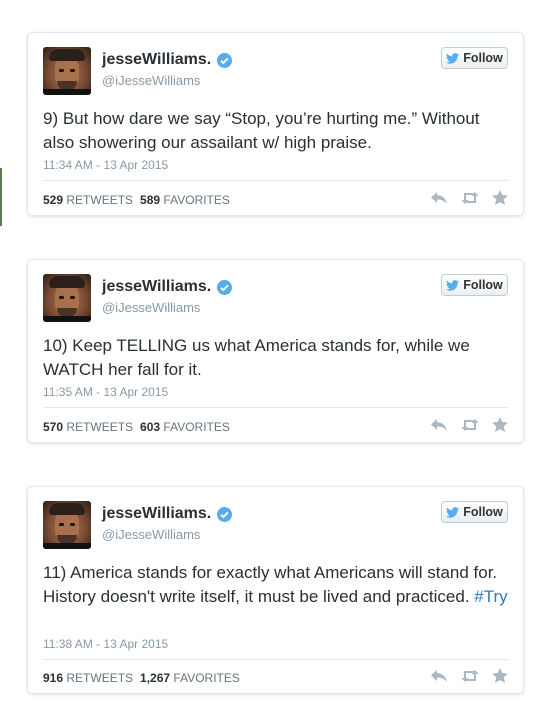 The width and height of the screenshot is (559, 716). What do you see at coordinates (105, 165) in the screenshot?
I see `timestamp: 11:34 AM - 13 Apr 2015` at bounding box center [105, 165].